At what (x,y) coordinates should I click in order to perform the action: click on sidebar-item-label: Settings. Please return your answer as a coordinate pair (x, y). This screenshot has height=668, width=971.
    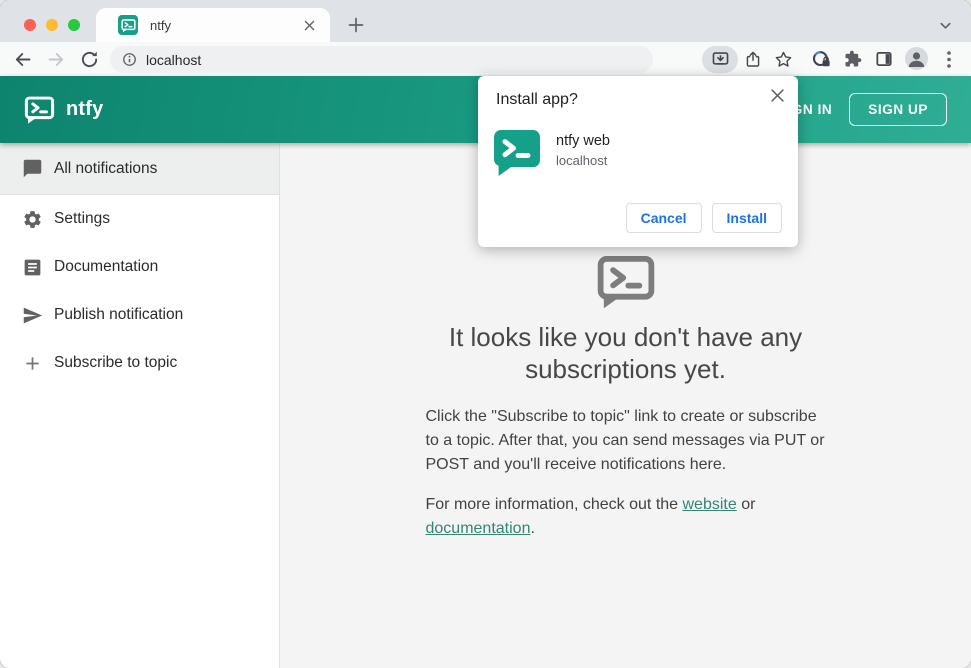
    Looking at the image, I should click on (82, 218).